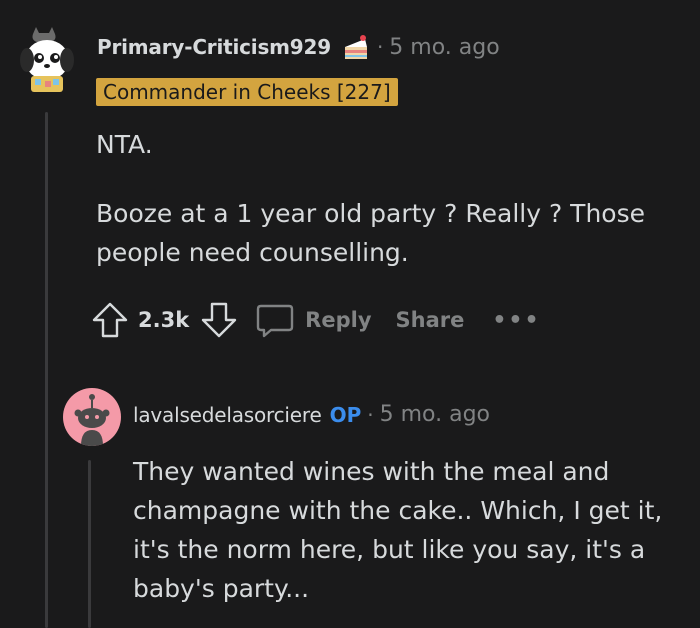 This screenshot has width=700, height=628. Describe the element at coordinates (444, 47) in the screenshot. I see `comment-timestamp: 5 mo. ago` at that location.